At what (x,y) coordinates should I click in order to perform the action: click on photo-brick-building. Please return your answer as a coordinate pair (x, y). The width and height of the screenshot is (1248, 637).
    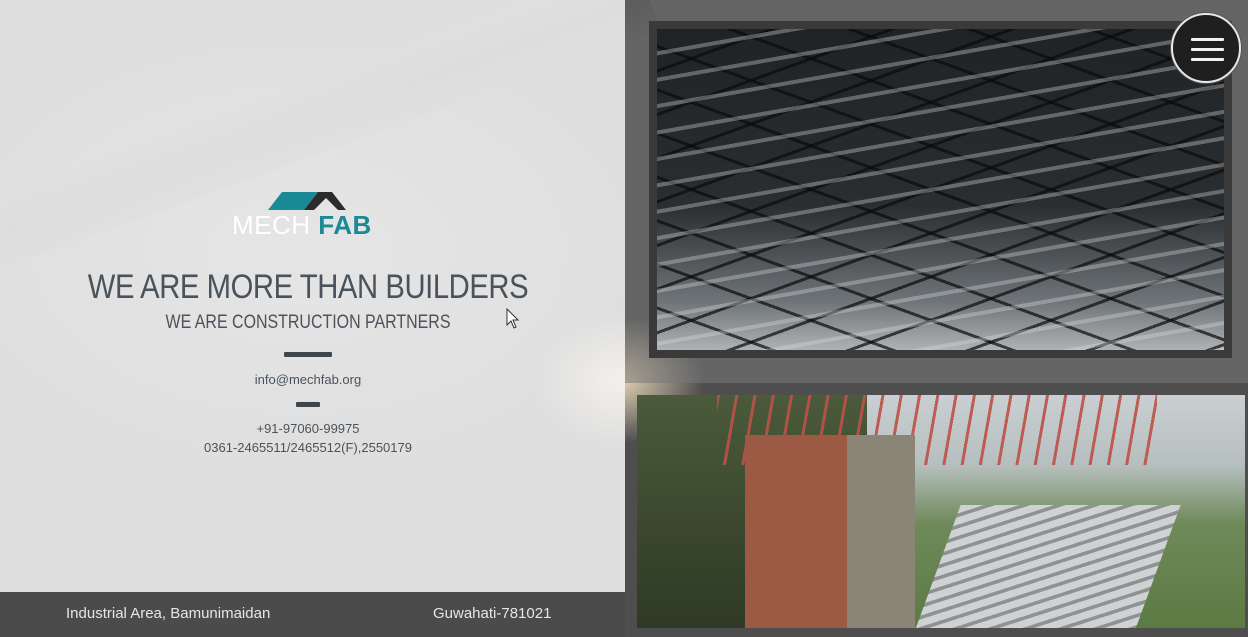
    Looking at the image, I should click on (830, 531).